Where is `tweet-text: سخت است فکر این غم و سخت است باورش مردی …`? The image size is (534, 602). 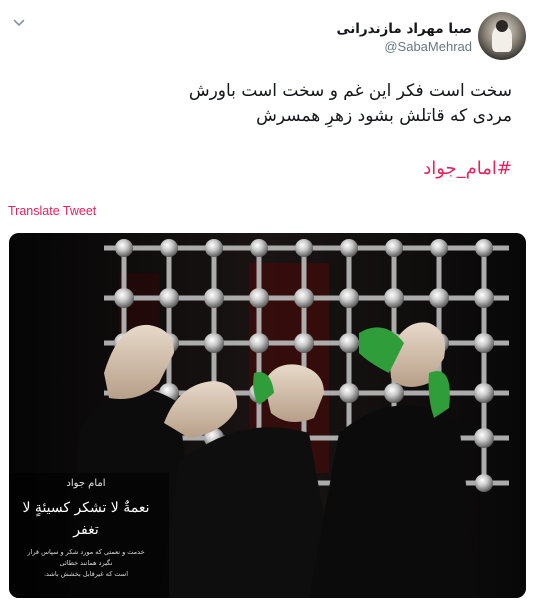
tweet-text: سخت است فکر این غم و سخت است باورش مردی … is located at coordinates (267, 104).